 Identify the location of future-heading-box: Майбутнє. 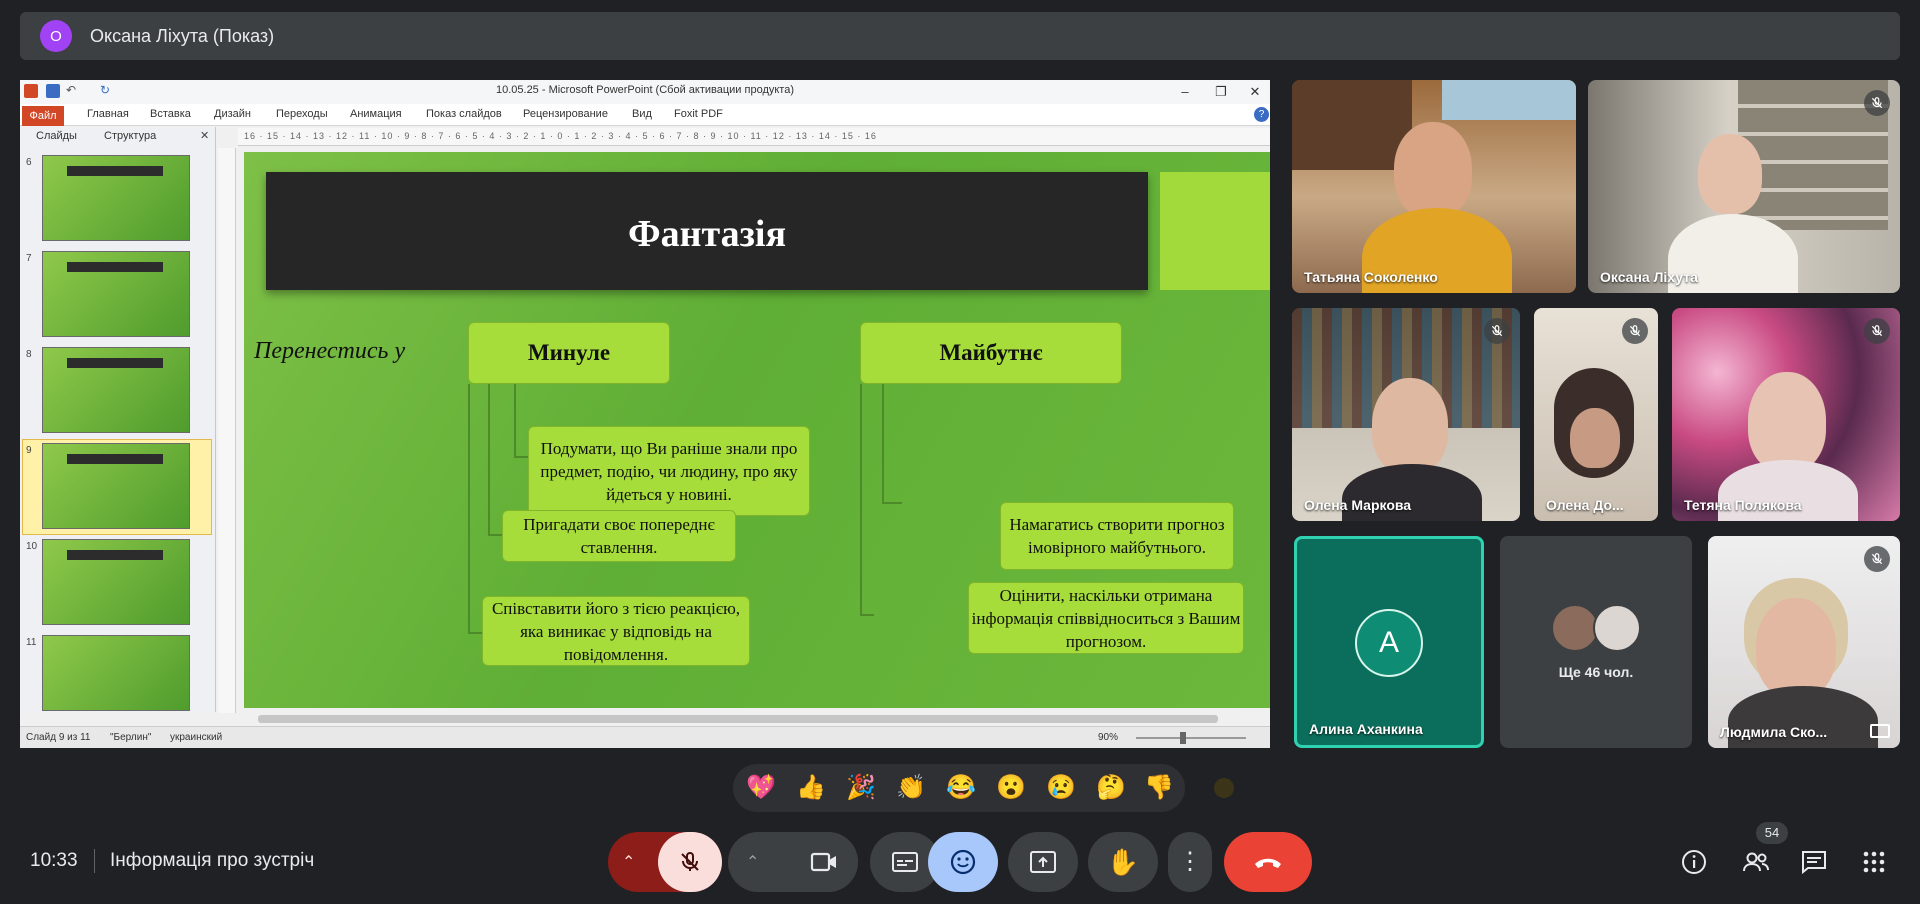
(991, 353).